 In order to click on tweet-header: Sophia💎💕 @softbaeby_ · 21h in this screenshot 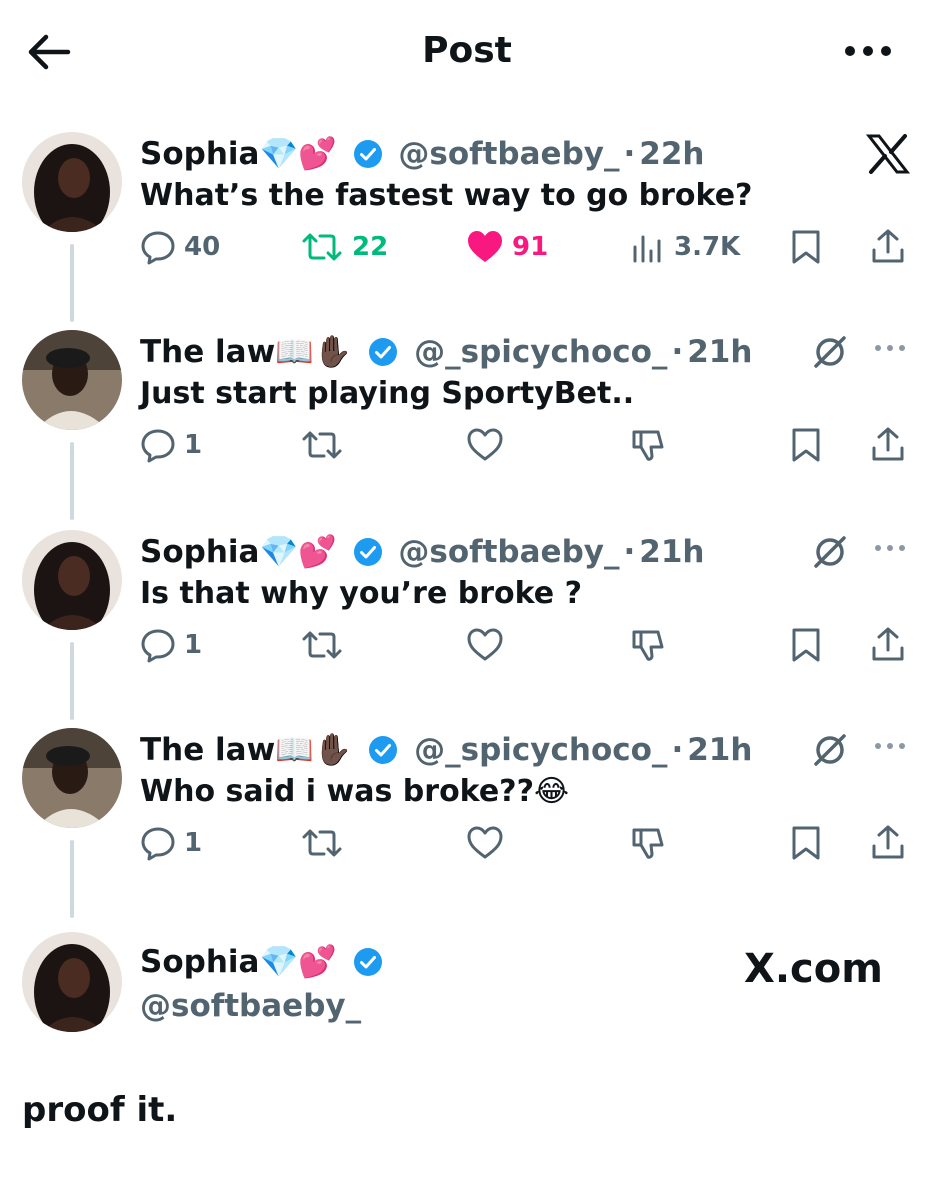, I will do `click(422, 550)`.